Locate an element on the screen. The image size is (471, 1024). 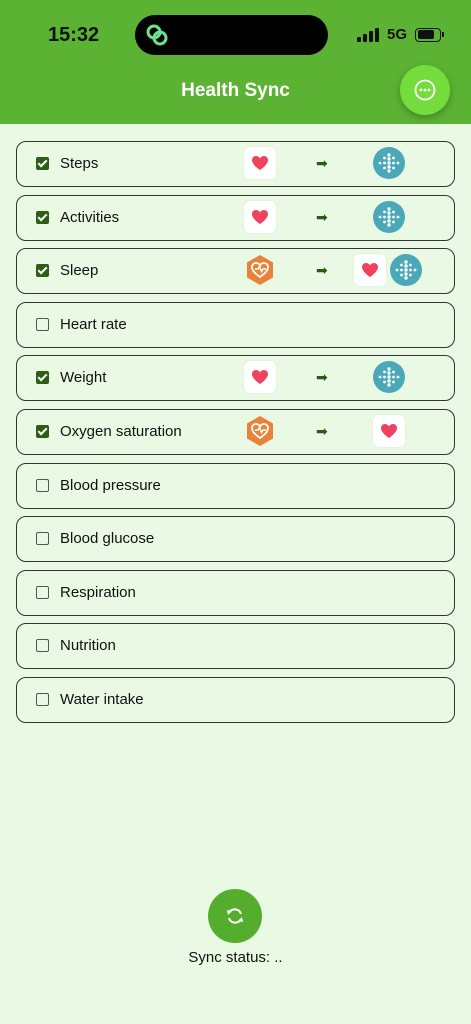
data-type-row: Sleep ➡ is located at coordinates (235, 271).